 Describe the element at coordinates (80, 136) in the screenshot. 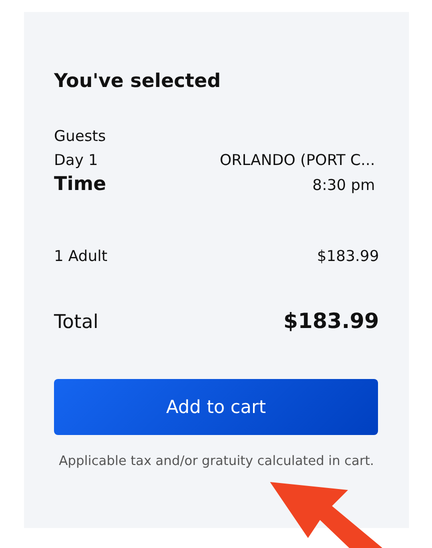

I see `detail-label: Guests` at that location.